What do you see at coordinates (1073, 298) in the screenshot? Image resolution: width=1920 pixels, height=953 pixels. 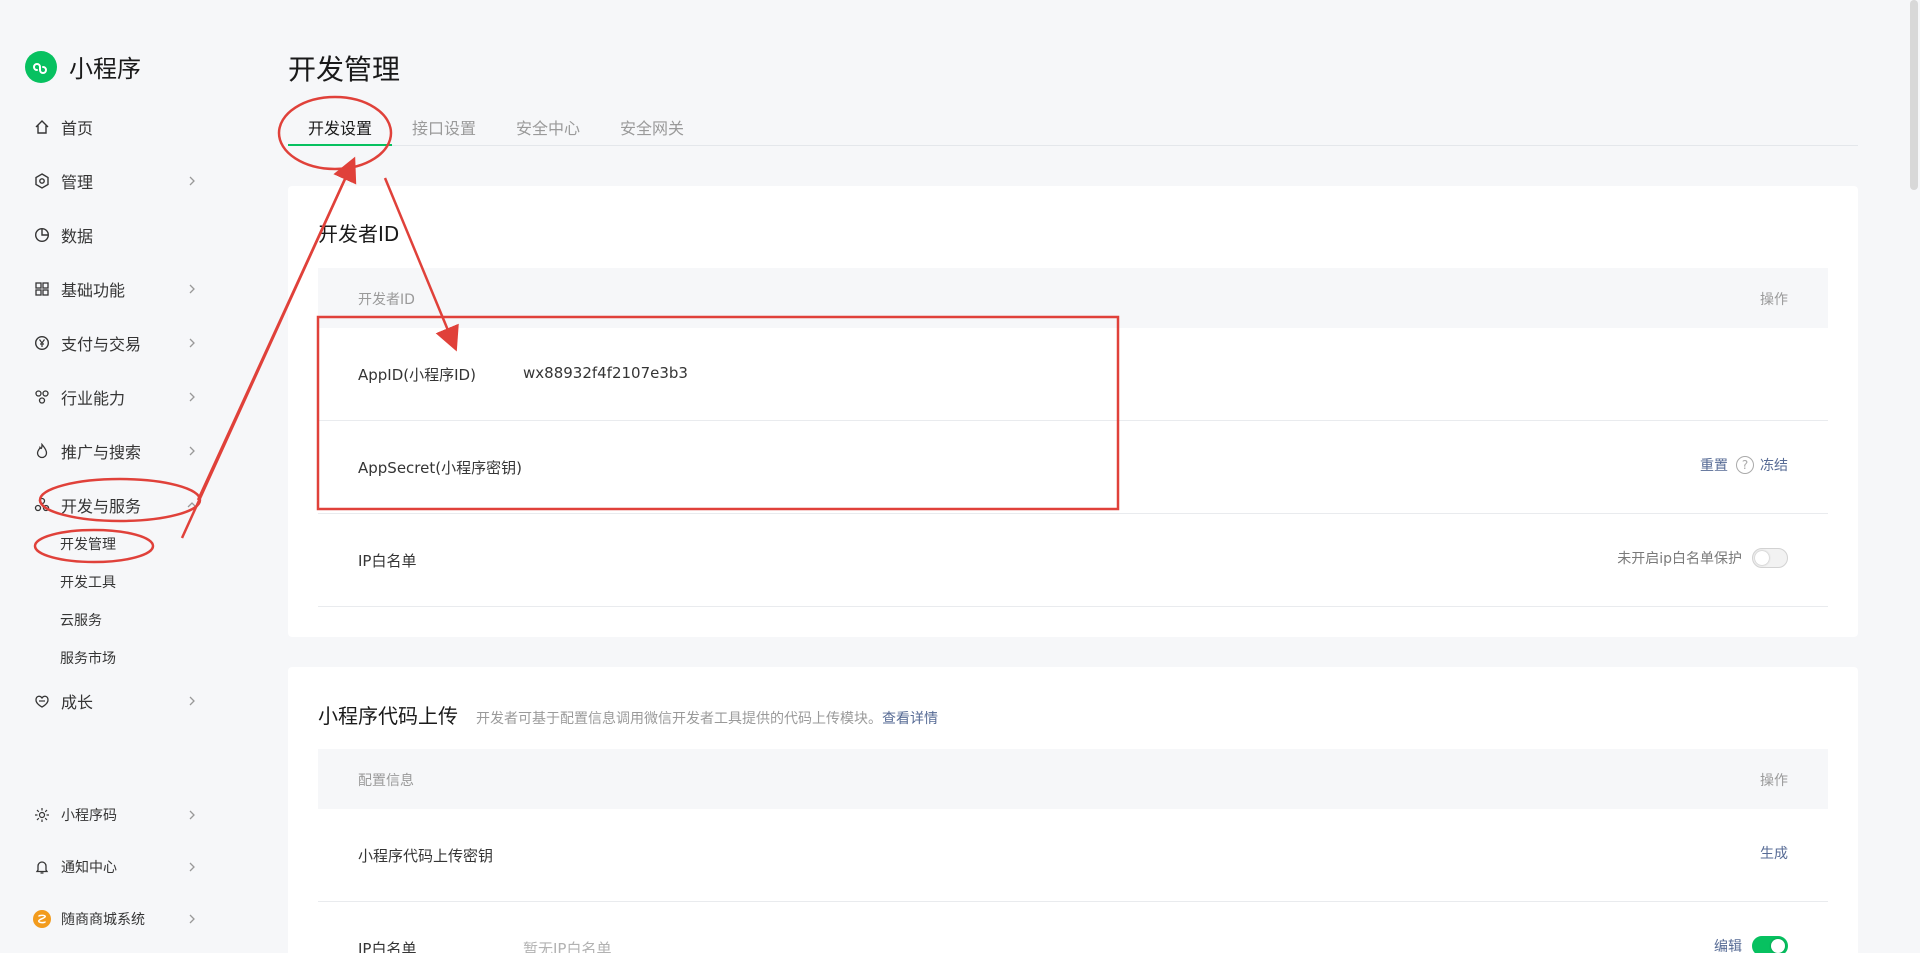 I see `table-header: 开发者ID 操作` at bounding box center [1073, 298].